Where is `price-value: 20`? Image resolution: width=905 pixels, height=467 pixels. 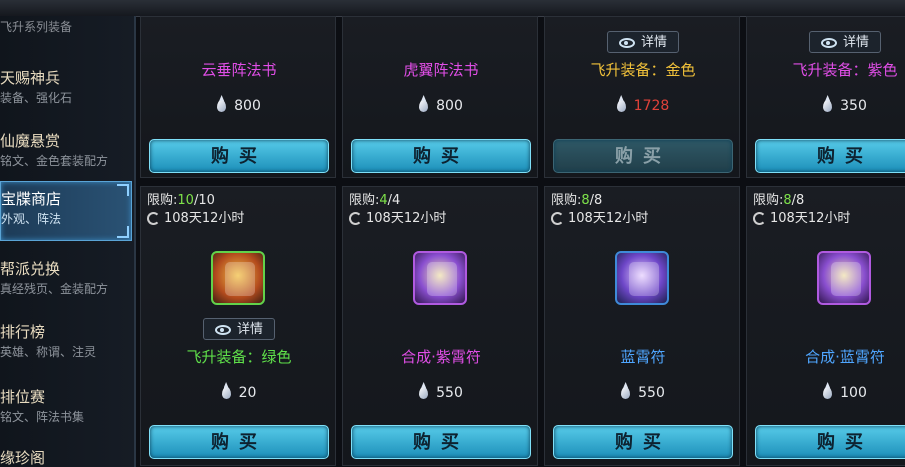 price-value: 20 is located at coordinates (247, 393).